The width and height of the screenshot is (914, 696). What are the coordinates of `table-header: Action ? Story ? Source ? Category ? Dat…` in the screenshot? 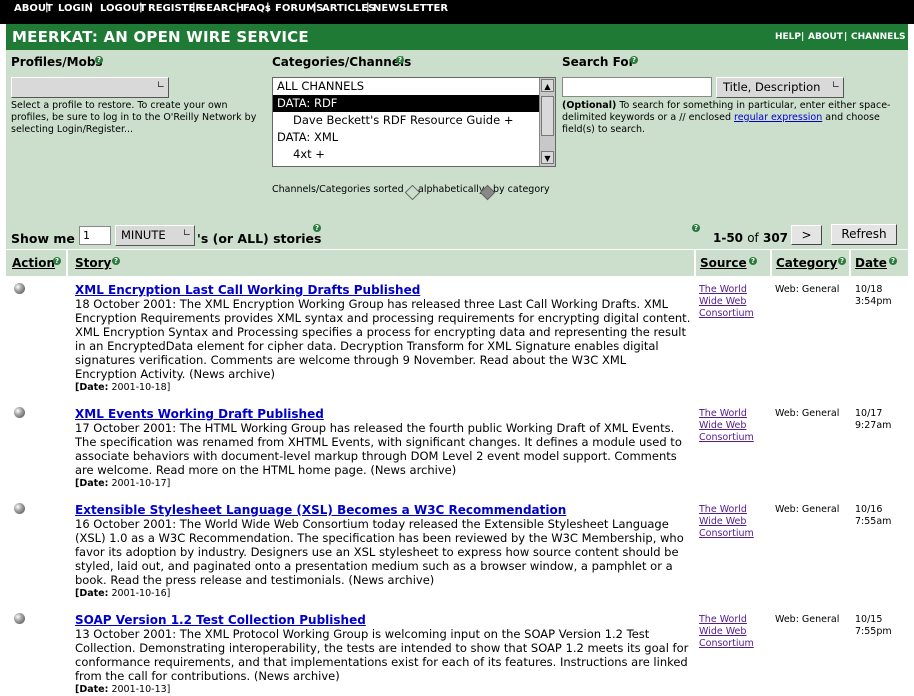 It's located at (457, 263).